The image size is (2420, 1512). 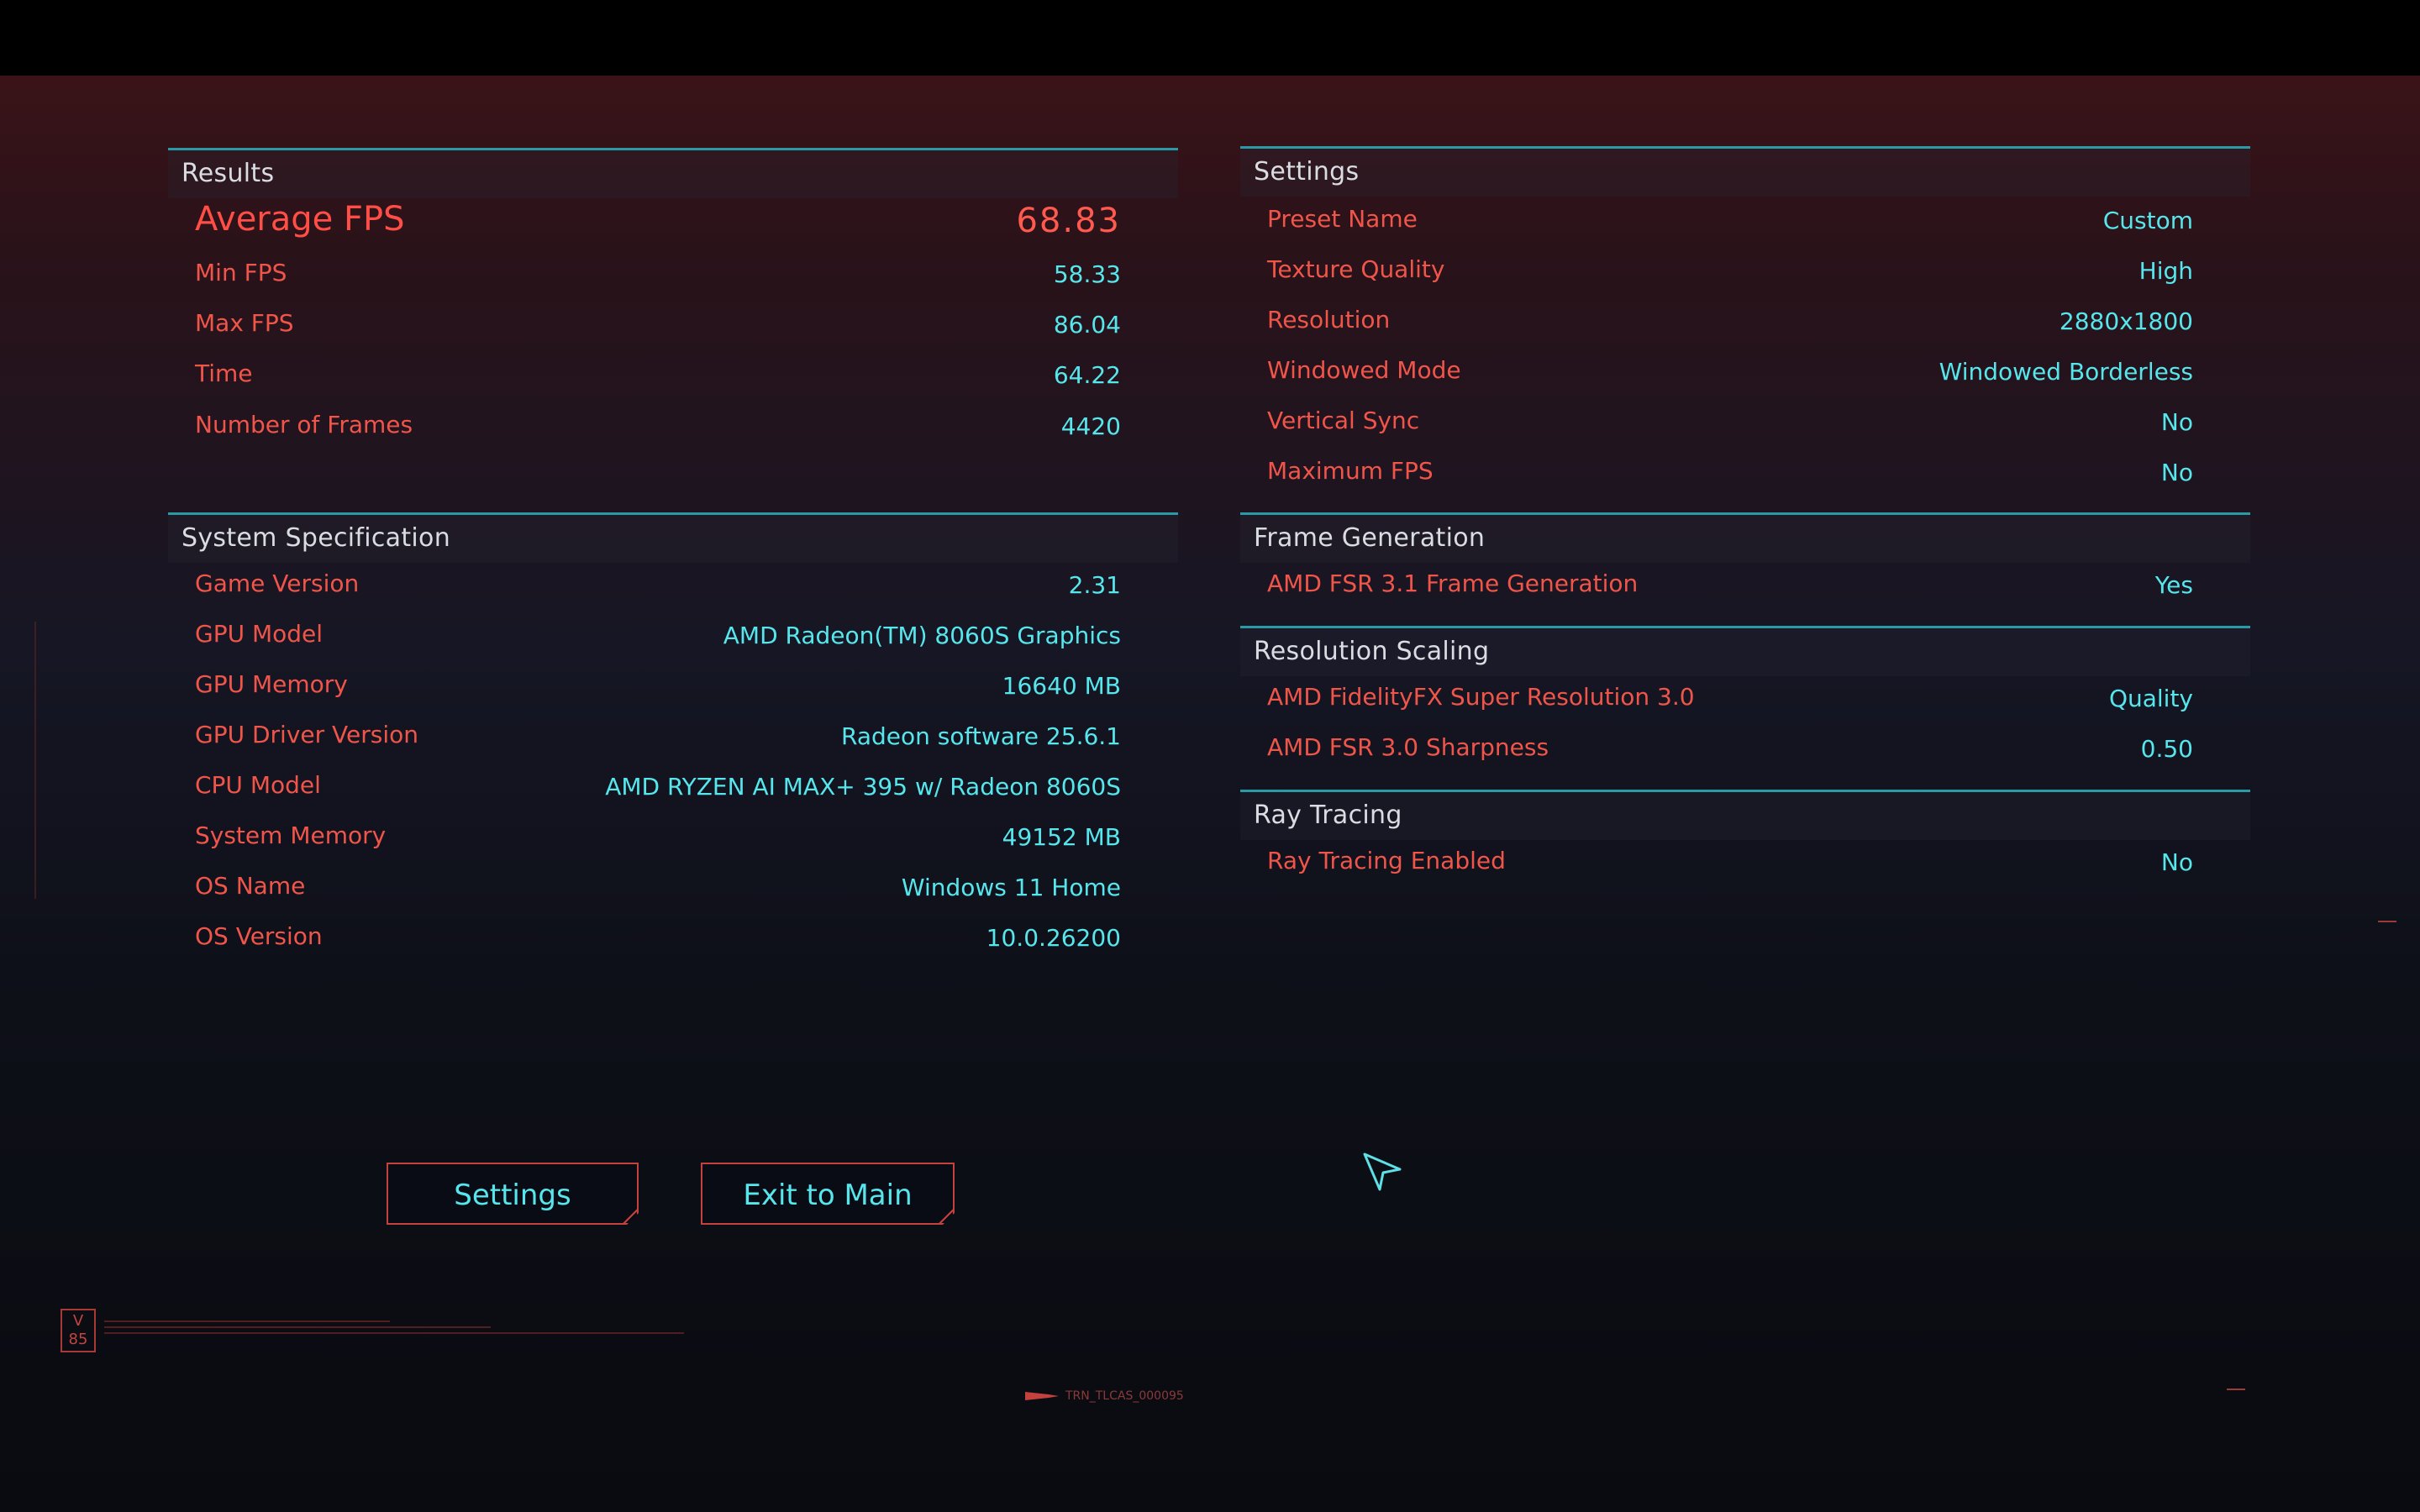 What do you see at coordinates (2176, 862) in the screenshot?
I see `ray-tracing-row-value: No` at bounding box center [2176, 862].